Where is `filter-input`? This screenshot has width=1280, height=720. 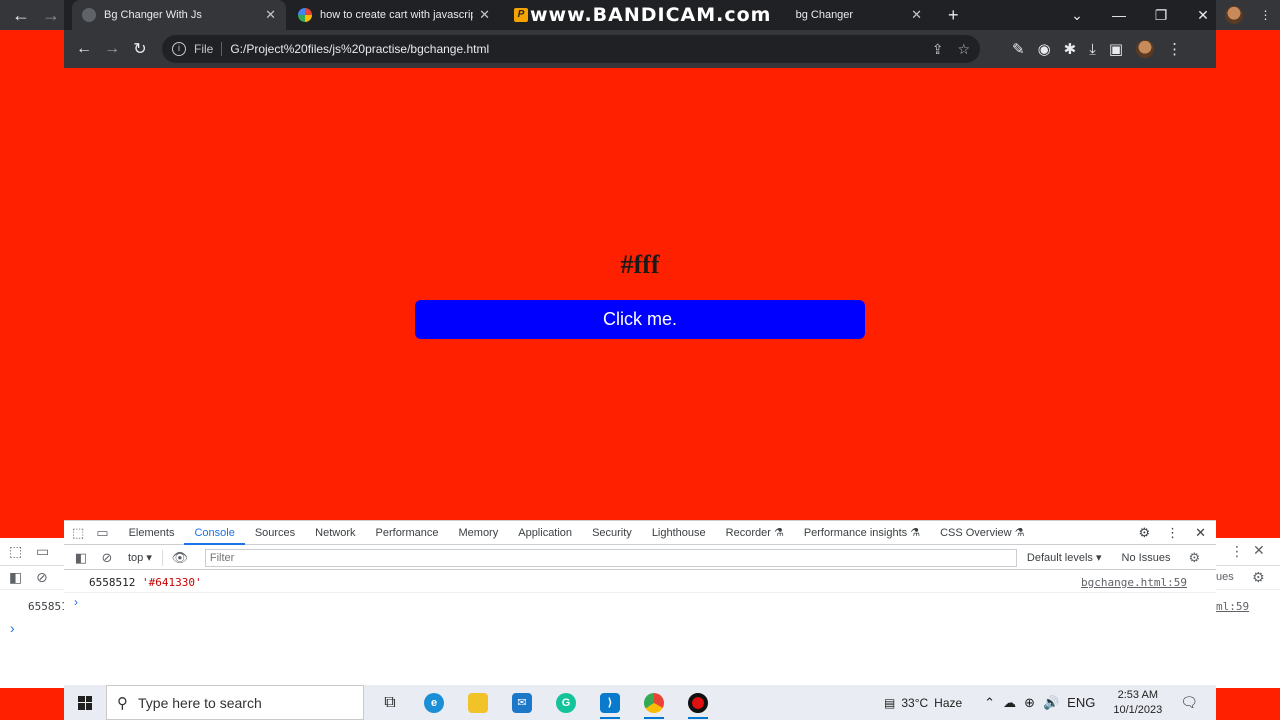
filter-input is located at coordinates (610, 557).